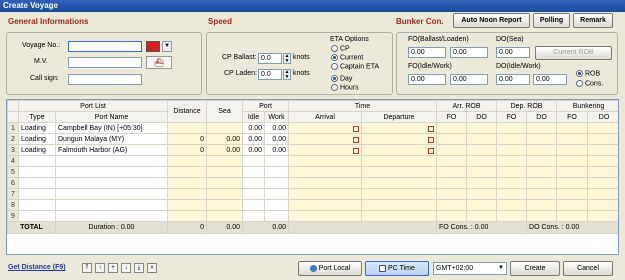 The width and height of the screenshot is (625, 280). I want to click on voyage-color-swatch, so click(153, 46).